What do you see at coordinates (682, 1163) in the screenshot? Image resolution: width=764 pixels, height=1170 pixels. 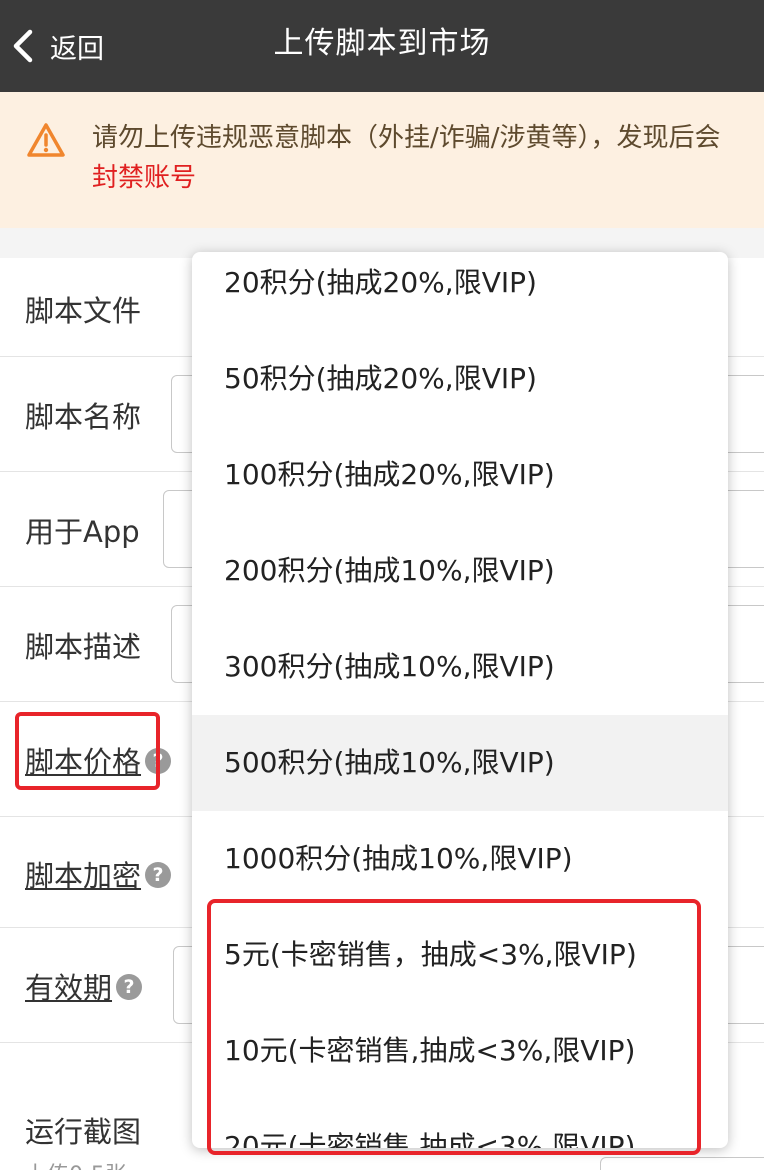 I see `screenshot-upload-box` at bounding box center [682, 1163].